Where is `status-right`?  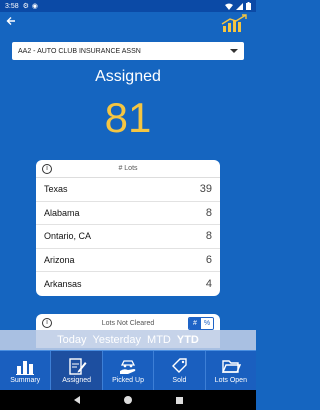
status-right is located at coordinates (238, 6).